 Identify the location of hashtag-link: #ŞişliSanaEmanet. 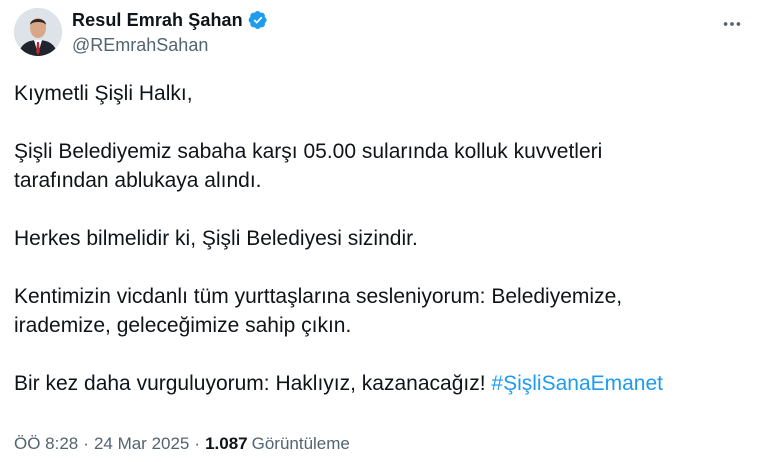
(577, 383).